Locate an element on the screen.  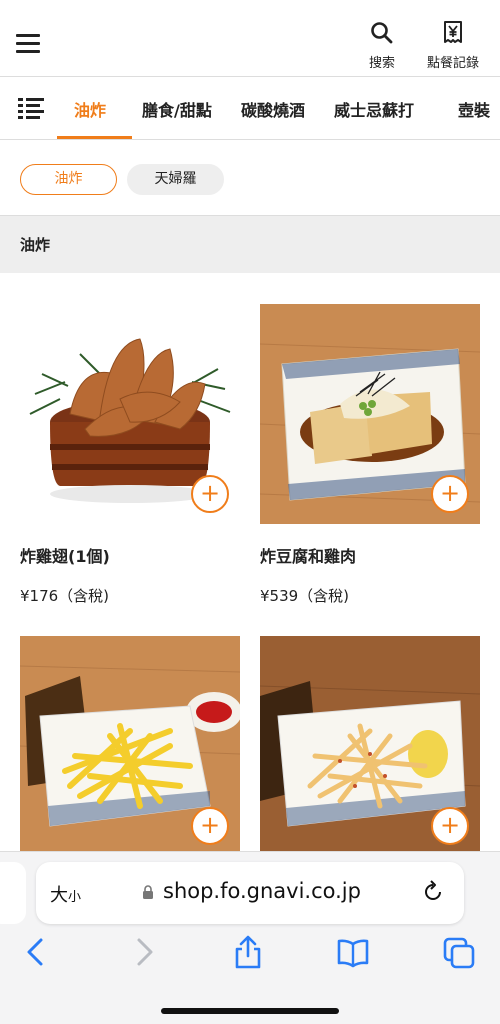
category-tab-bar: 油炸 膳食/甜點 碳酸燒酒 威士忌蘇打 壺裝 is located at coordinates (250, 109).